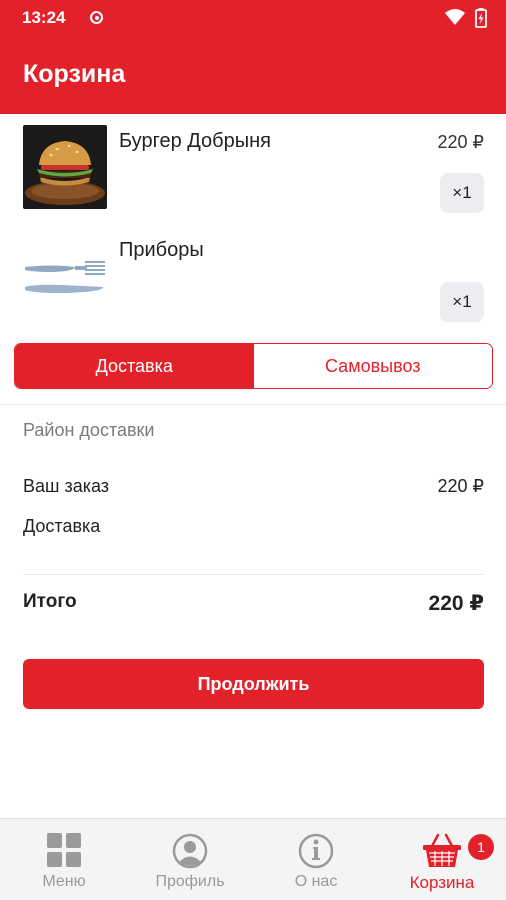  What do you see at coordinates (62, 526) in the screenshot?
I see `delivery-label: Доставка` at bounding box center [62, 526].